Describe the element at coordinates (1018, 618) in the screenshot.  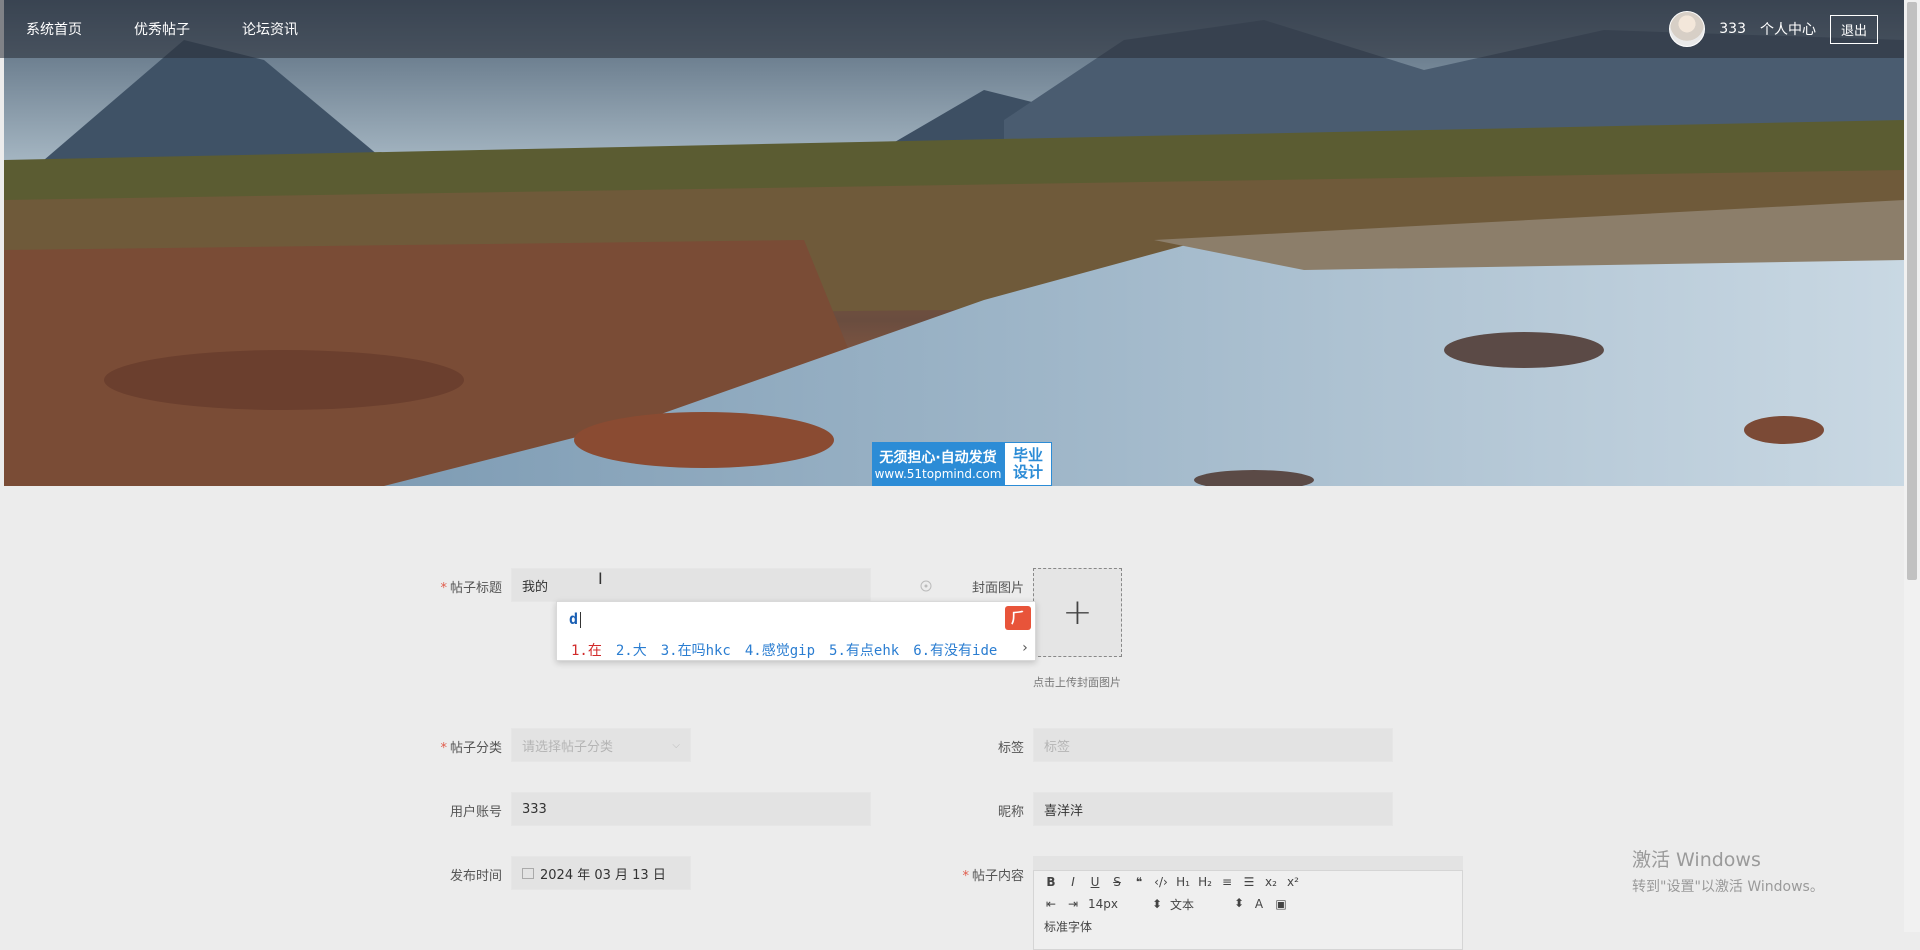
I see `ime-logo-icon: ⺁` at that location.